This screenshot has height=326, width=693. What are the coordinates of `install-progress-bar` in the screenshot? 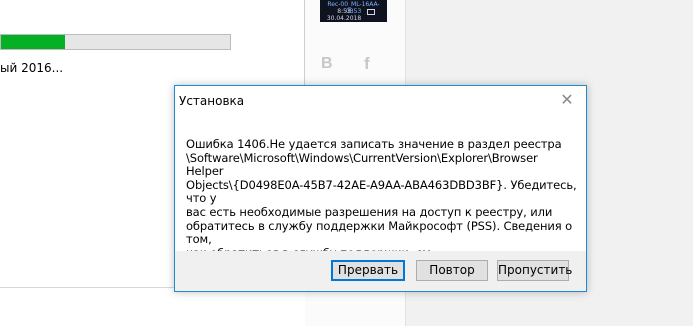 It's located at (115, 42).